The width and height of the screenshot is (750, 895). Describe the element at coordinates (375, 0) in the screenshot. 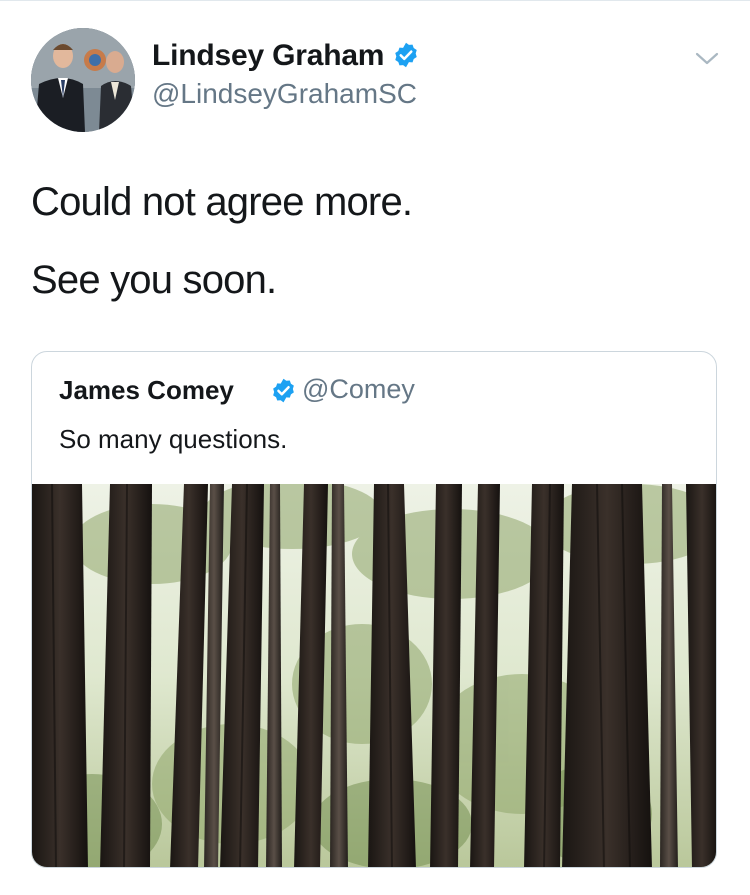

I see `top-divider` at that location.